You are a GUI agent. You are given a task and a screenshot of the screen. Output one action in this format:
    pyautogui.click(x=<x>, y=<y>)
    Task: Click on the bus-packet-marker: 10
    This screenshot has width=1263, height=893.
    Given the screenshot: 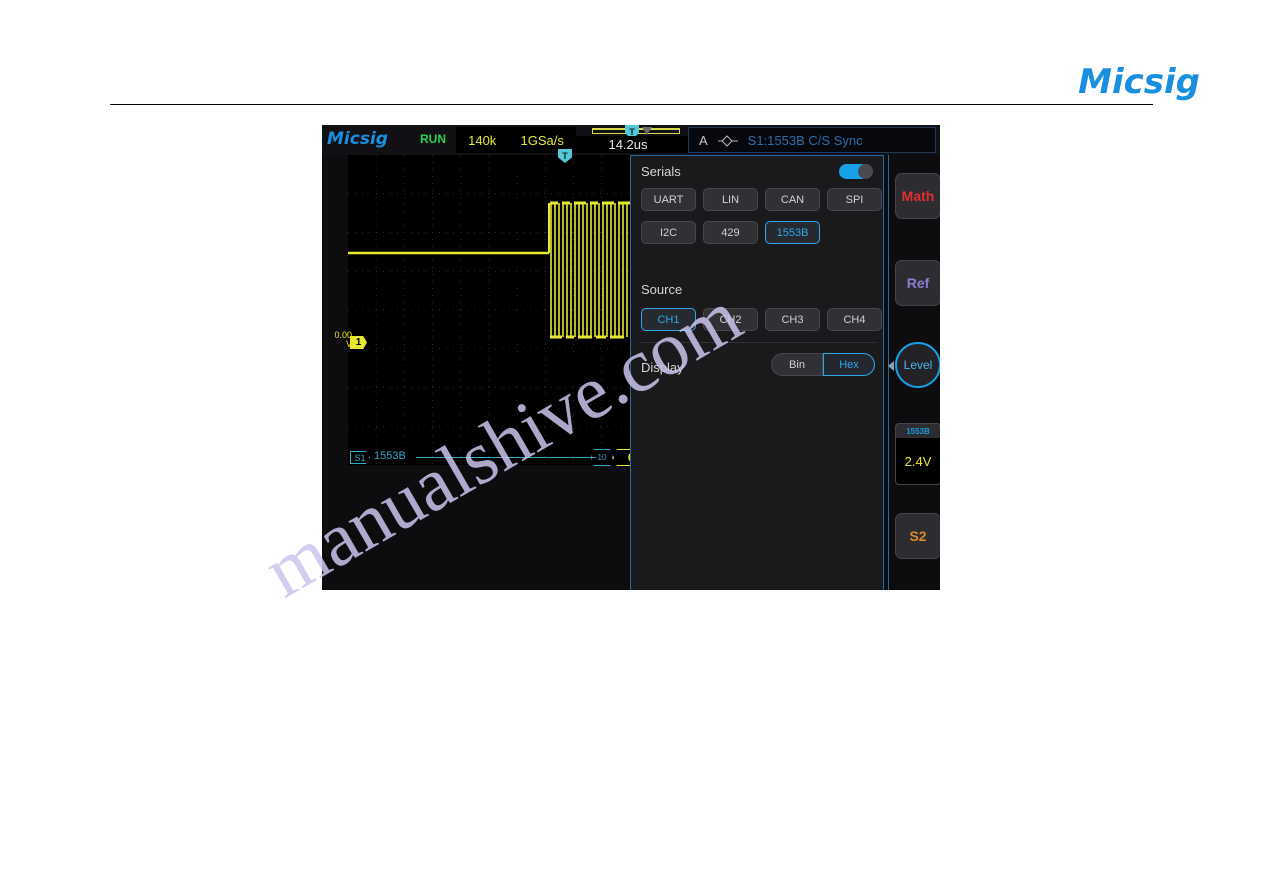 What is the action you would take?
    pyautogui.click(x=602, y=457)
    